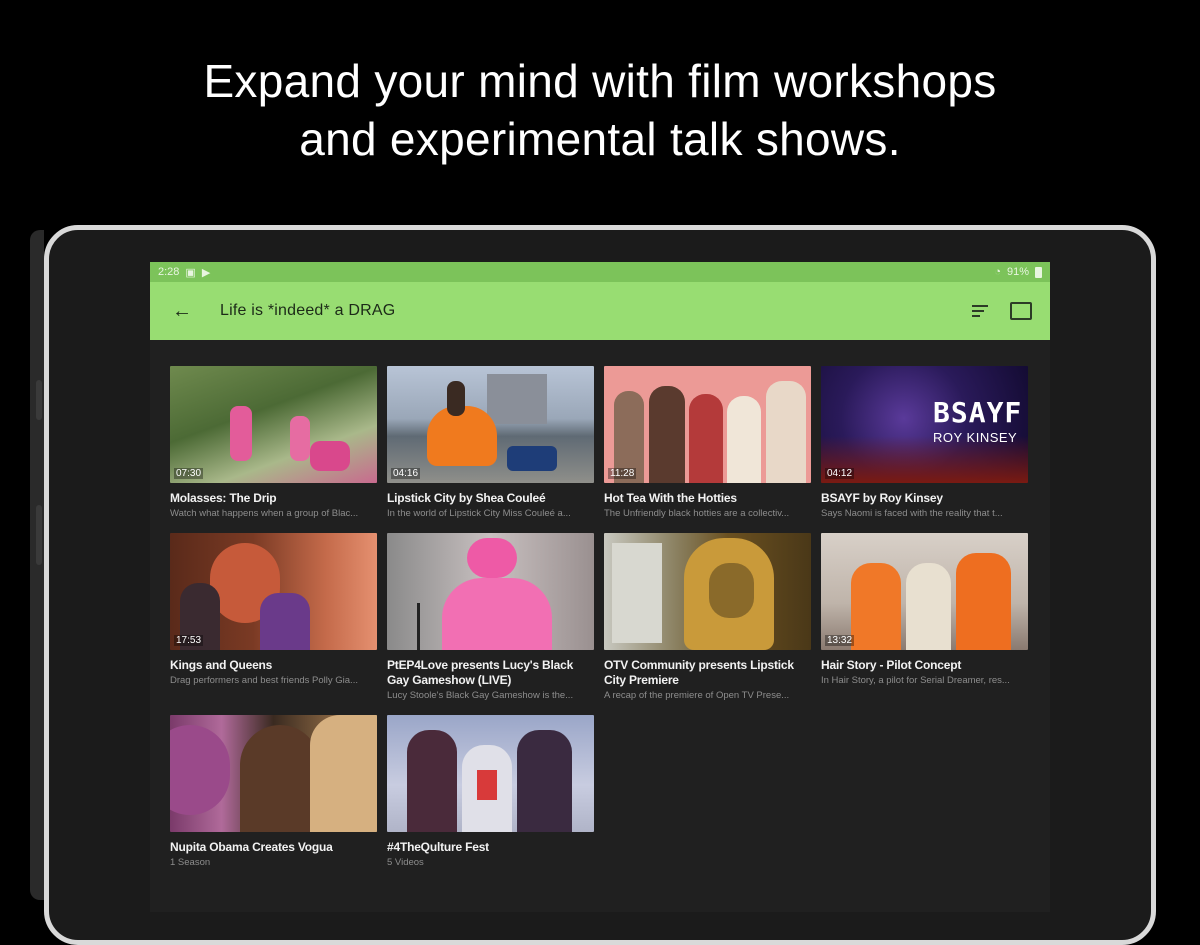  I want to click on video-title: Hair Story - Pilot Concept, so click(891, 665).